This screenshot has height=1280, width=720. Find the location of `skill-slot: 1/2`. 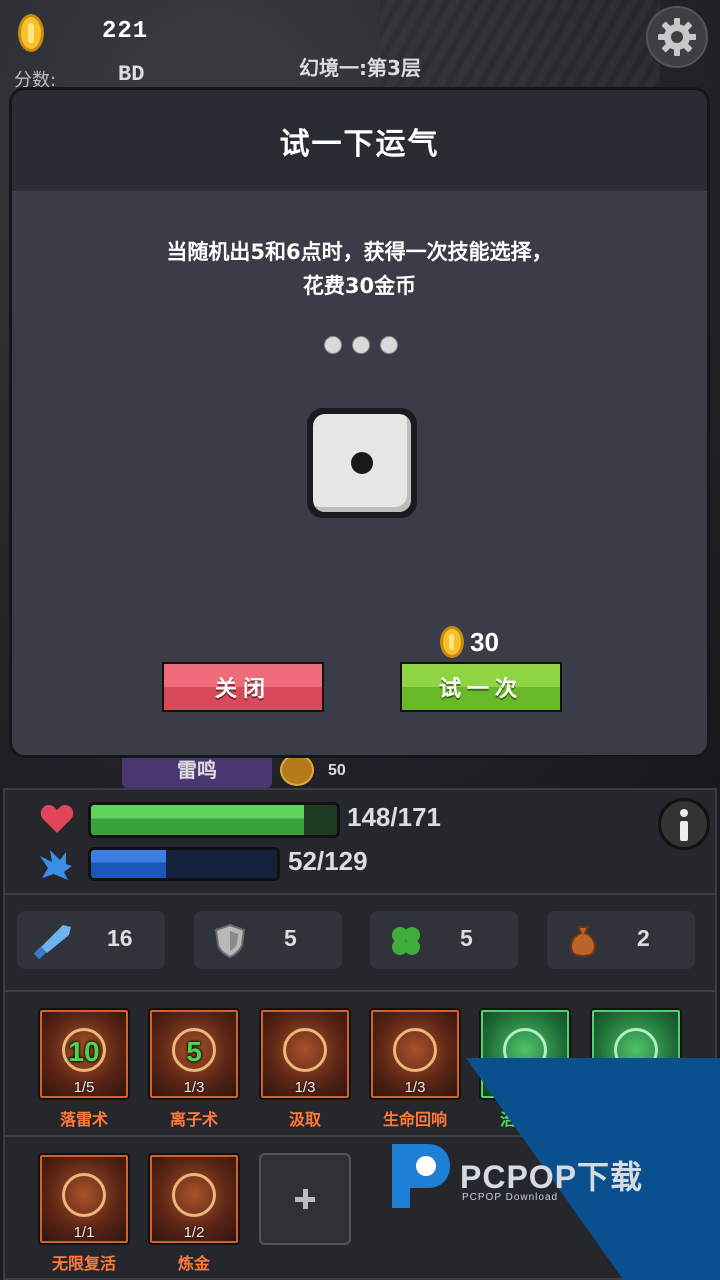

skill-slot: 1/2 is located at coordinates (194, 1199).